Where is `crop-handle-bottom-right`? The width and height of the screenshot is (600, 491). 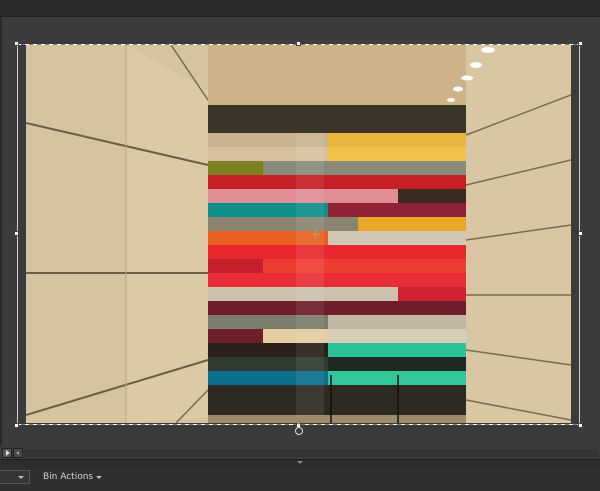 crop-handle-bottom-right is located at coordinates (580, 425).